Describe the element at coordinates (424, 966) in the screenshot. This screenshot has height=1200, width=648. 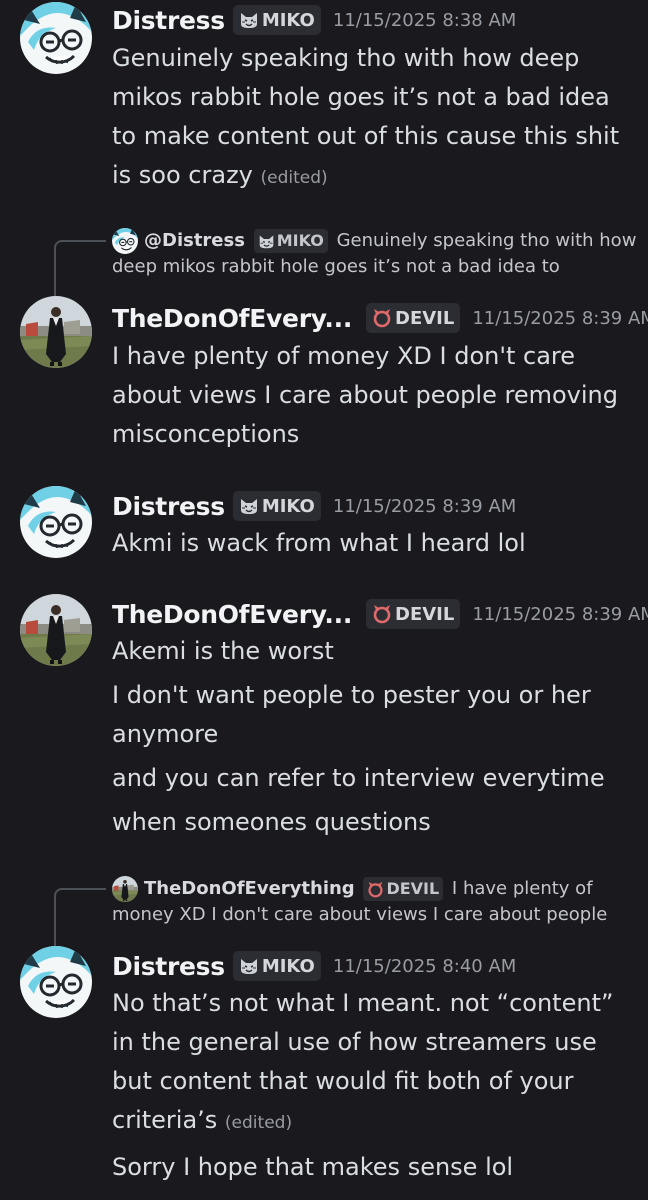
I see `timestamp: 11/15/2025 8:40 AM` at that location.